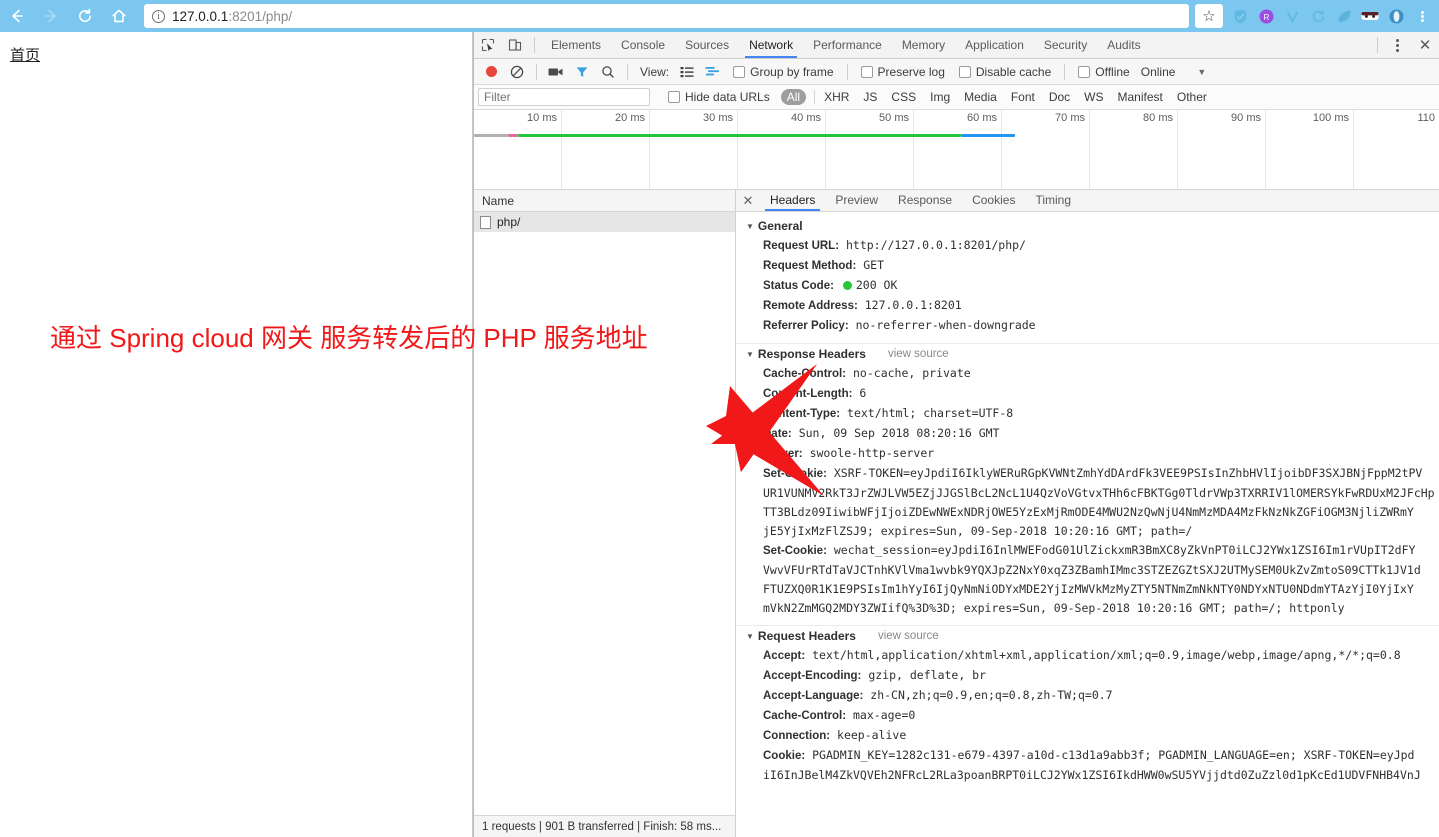 The height and width of the screenshot is (837, 1439). I want to click on triangle-down-icon: ▼, so click(750, 354).